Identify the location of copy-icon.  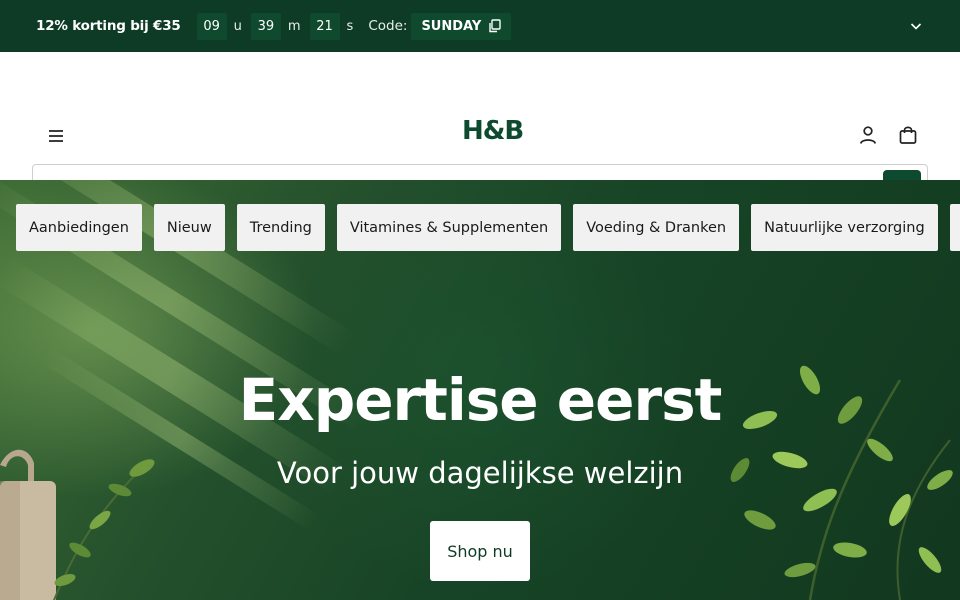
(495, 26).